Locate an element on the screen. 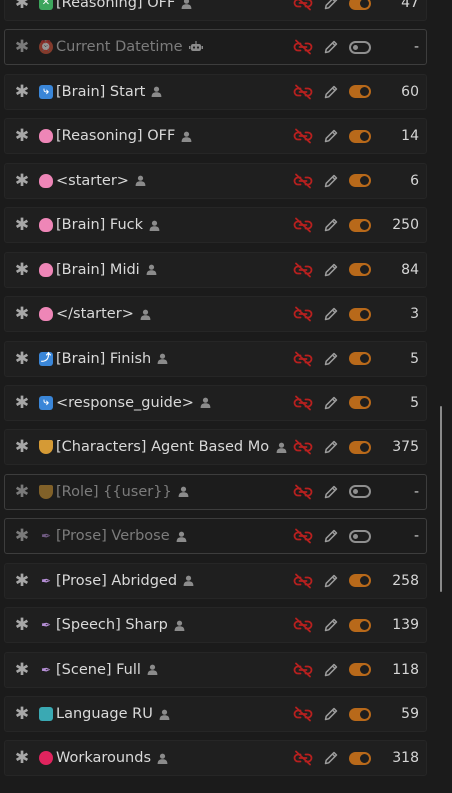 Image resolution: width=452 pixels, height=793 pixels. prompt-row: ✱ ✒ [Speech] Sharp 139 is located at coordinates (215, 625).